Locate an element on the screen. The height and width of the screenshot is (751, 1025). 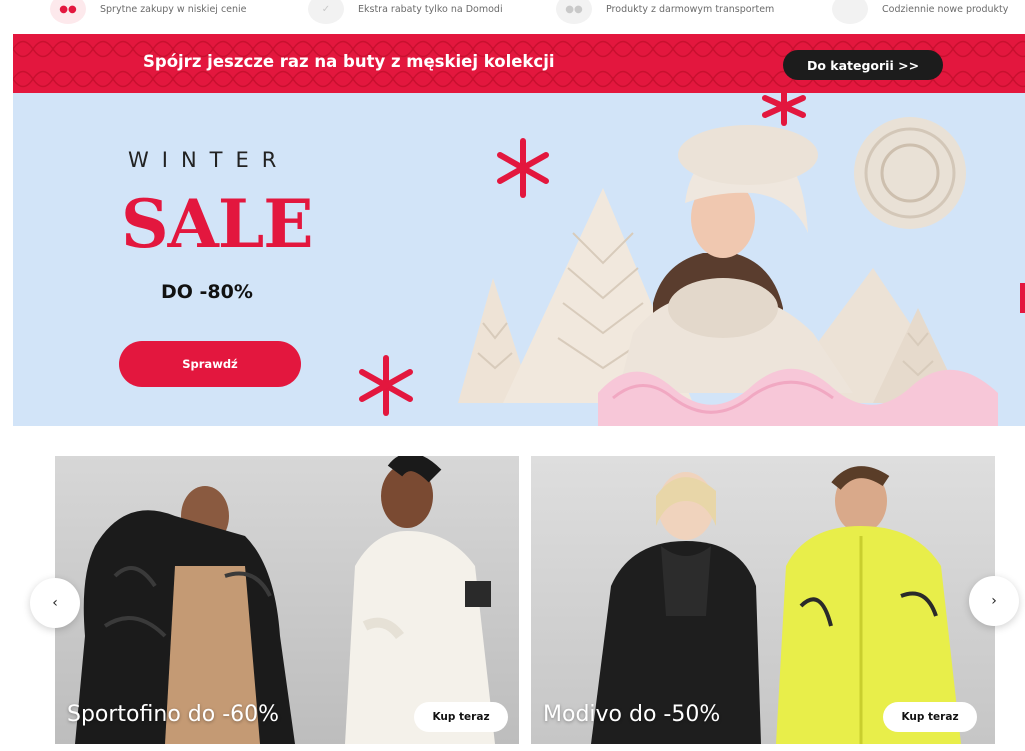
chevron-right-icon: › is located at coordinates (994, 601).